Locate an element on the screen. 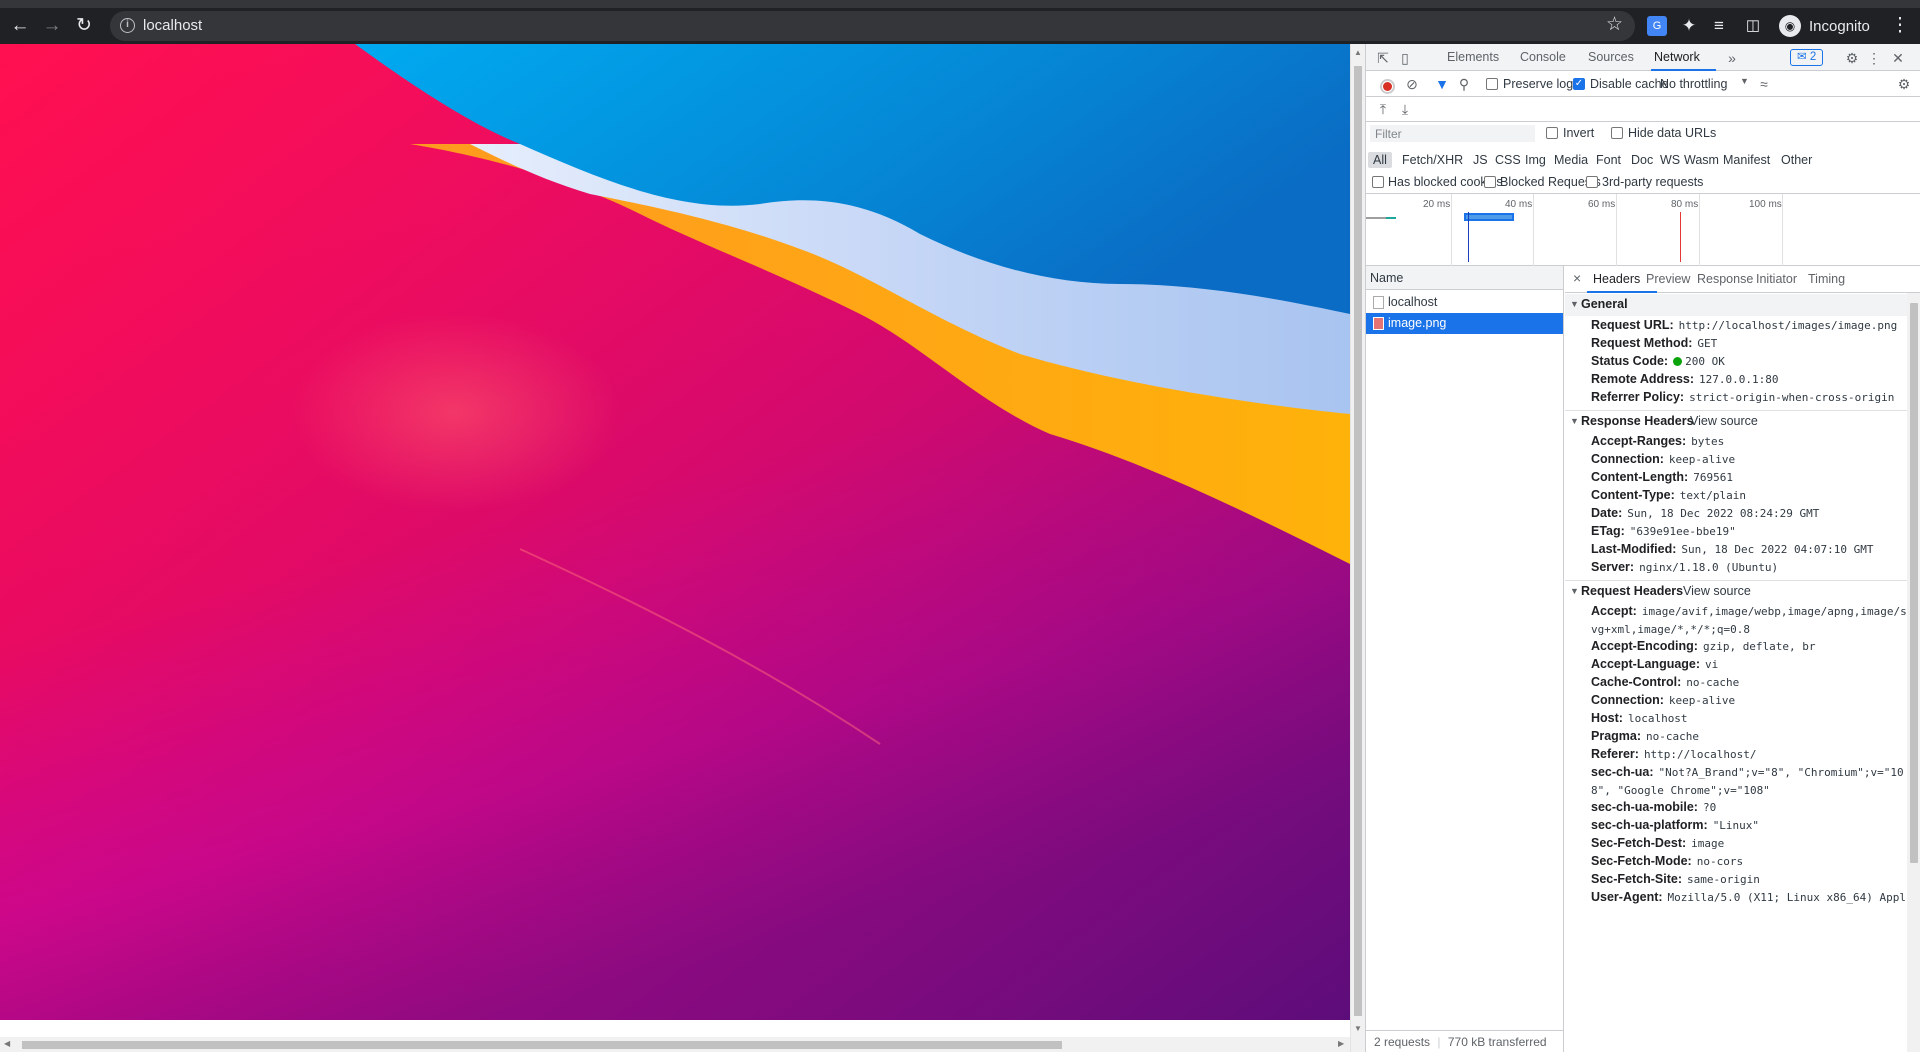 The image size is (1920, 1052). header-key: Referer: is located at coordinates (1615, 754).